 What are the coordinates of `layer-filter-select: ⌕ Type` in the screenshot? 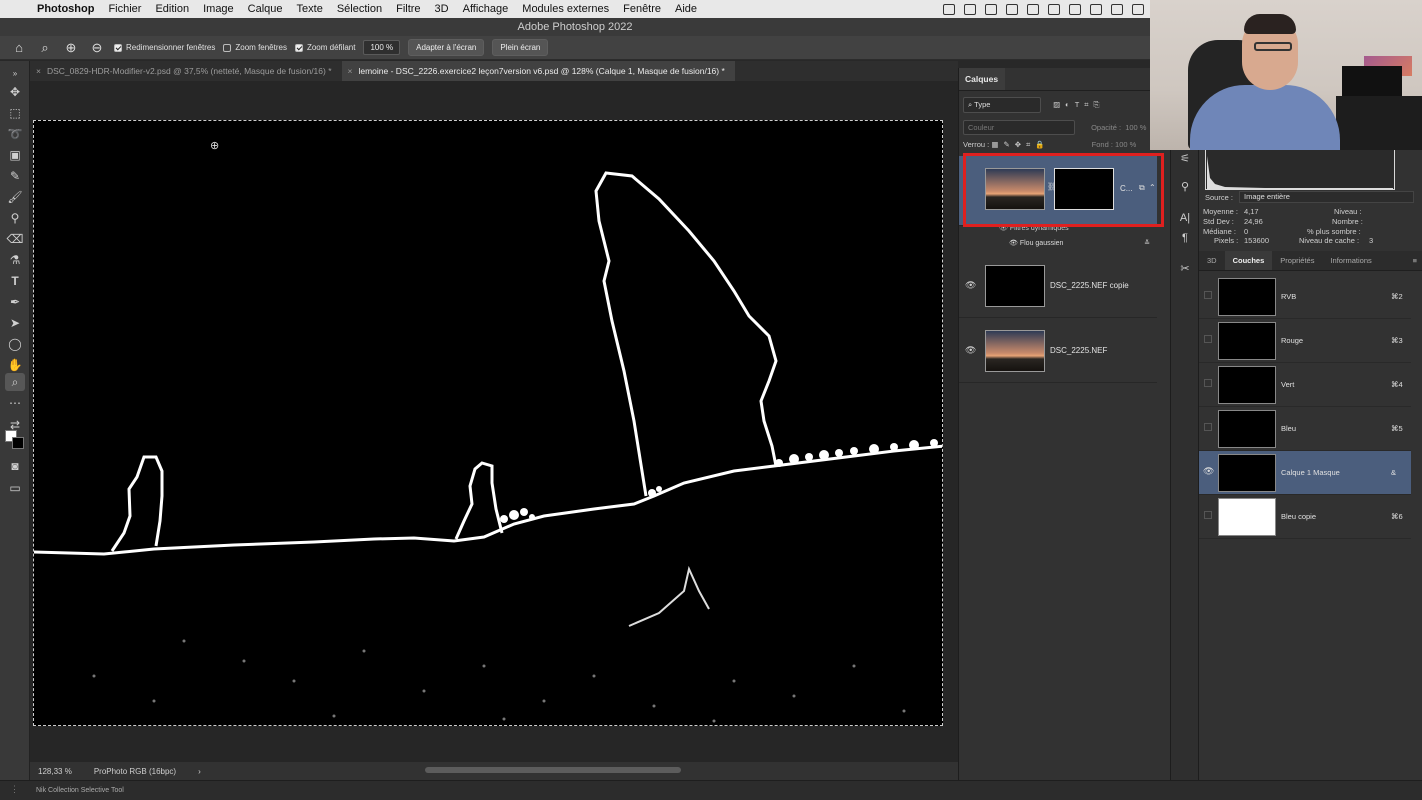 It's located at (1002, 105).